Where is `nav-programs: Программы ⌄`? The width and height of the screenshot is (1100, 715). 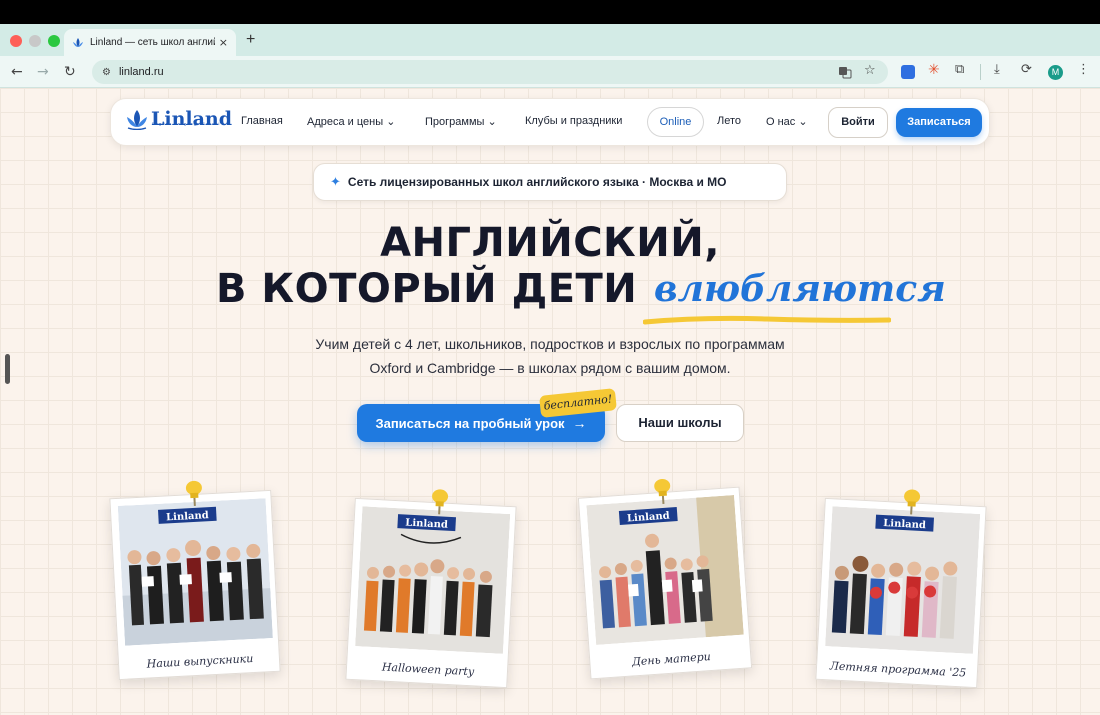
nav-programs: Программы ⌄ is located at coordinates (461, 121).